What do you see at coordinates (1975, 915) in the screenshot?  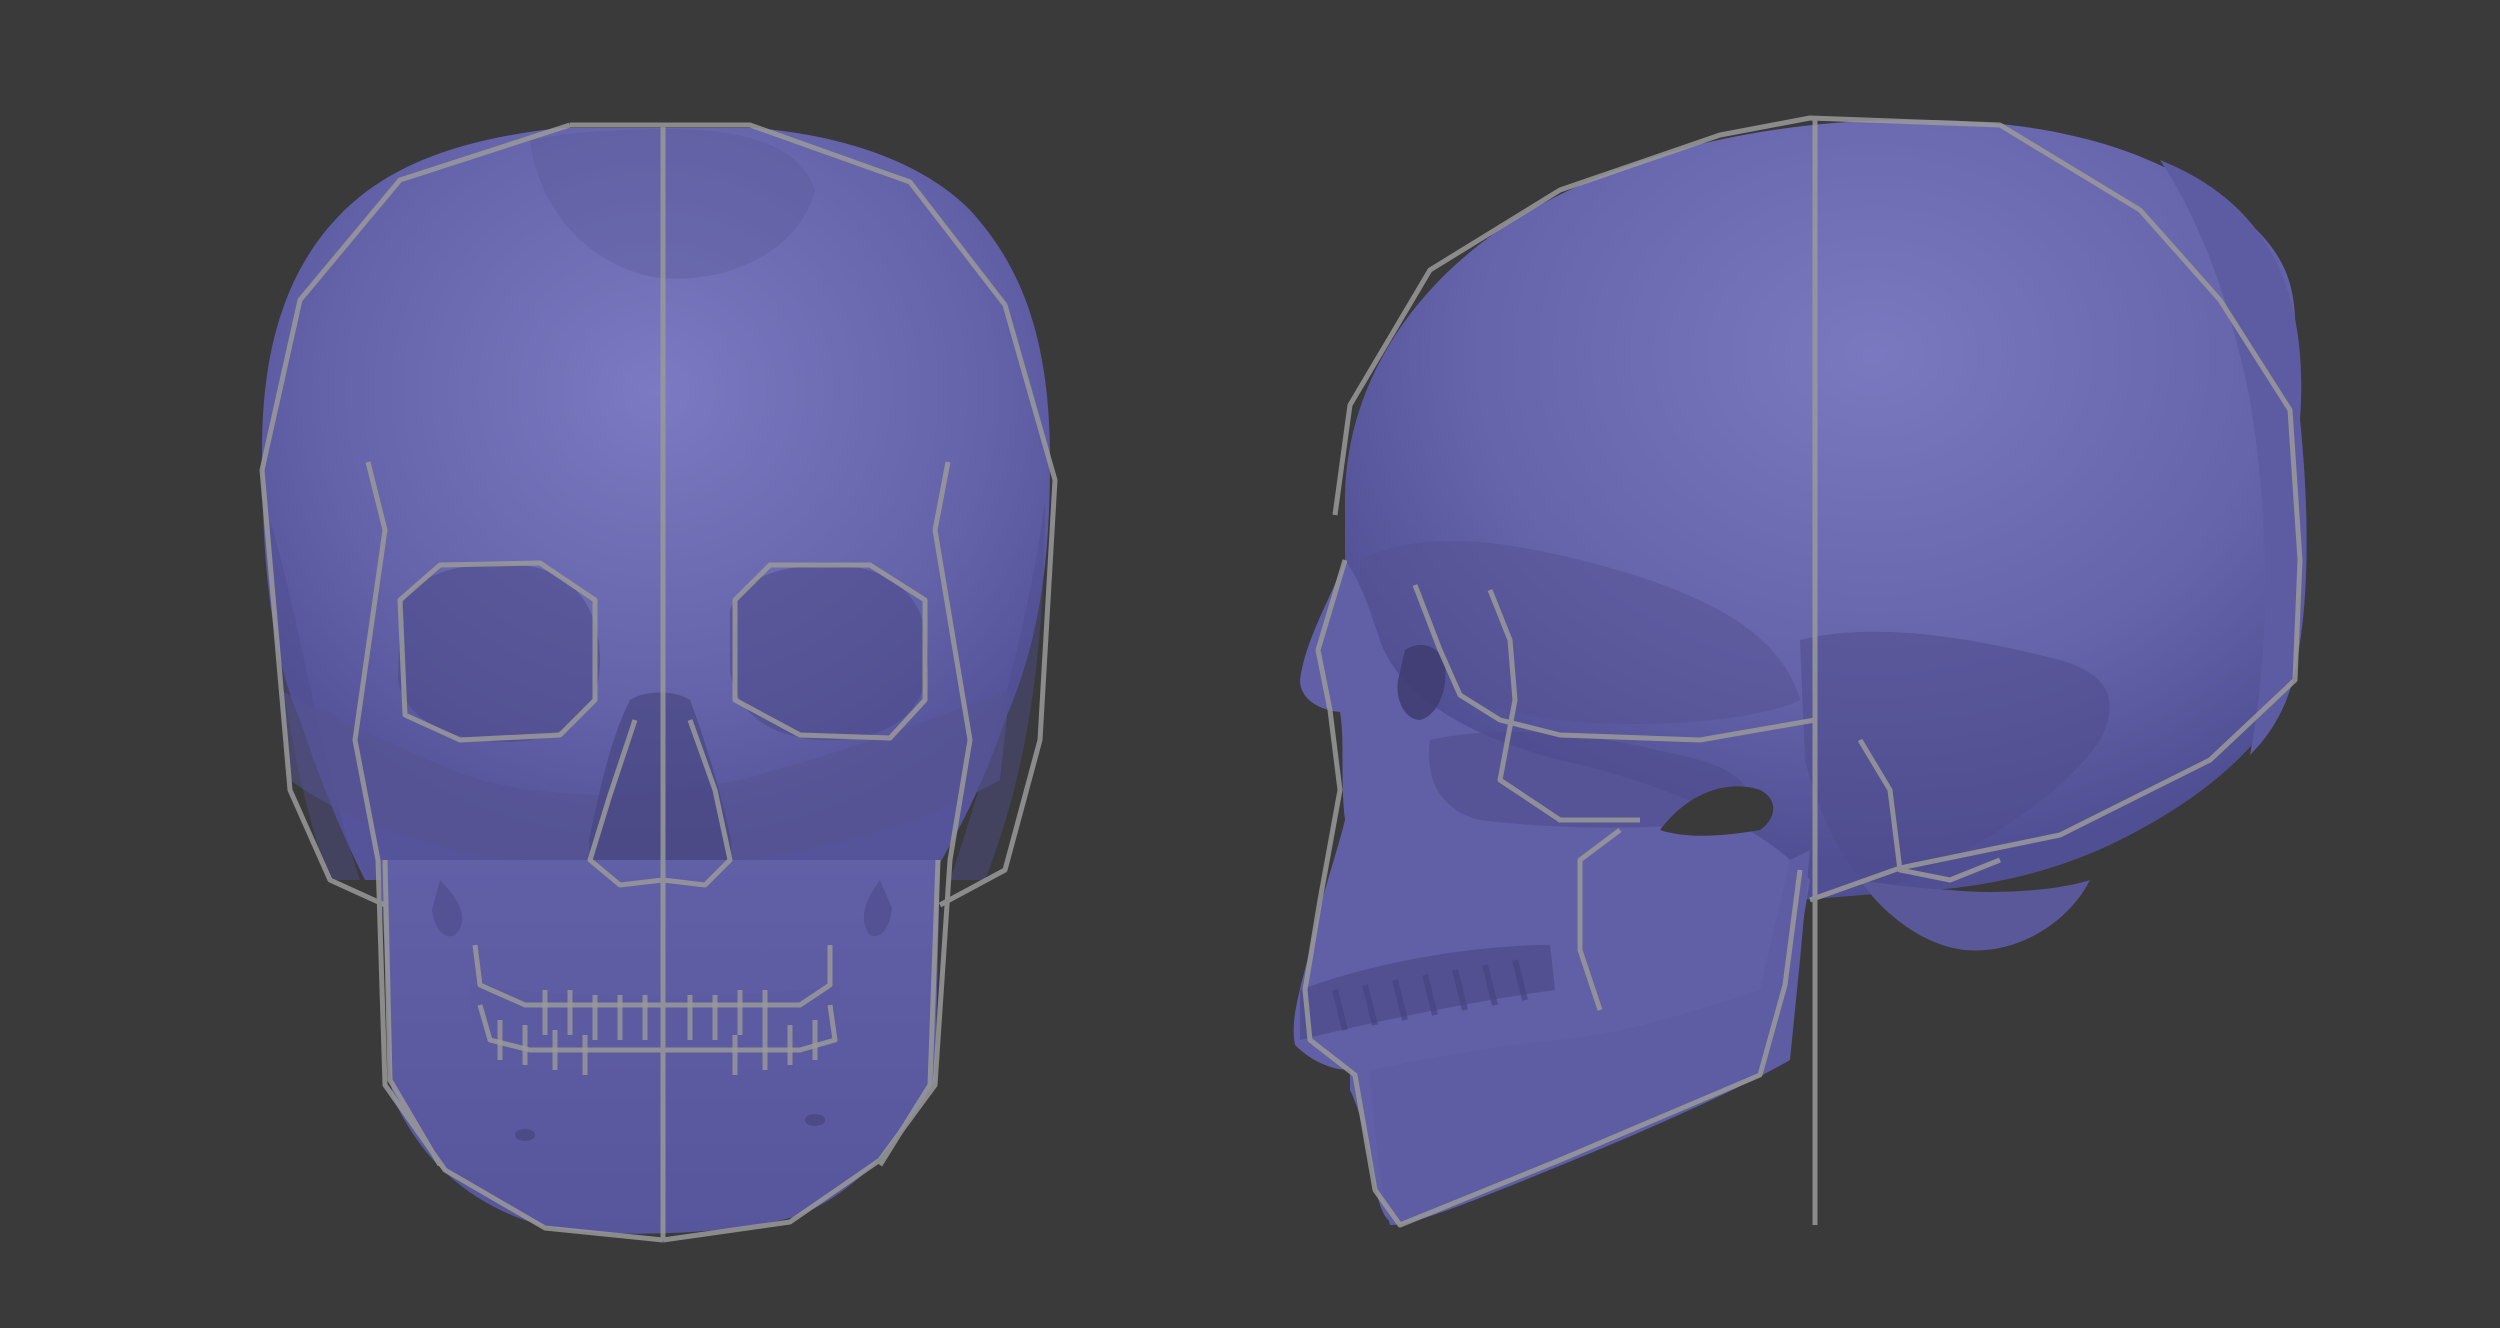 I see `mastoid-side` at bounding box center [1975, 915].